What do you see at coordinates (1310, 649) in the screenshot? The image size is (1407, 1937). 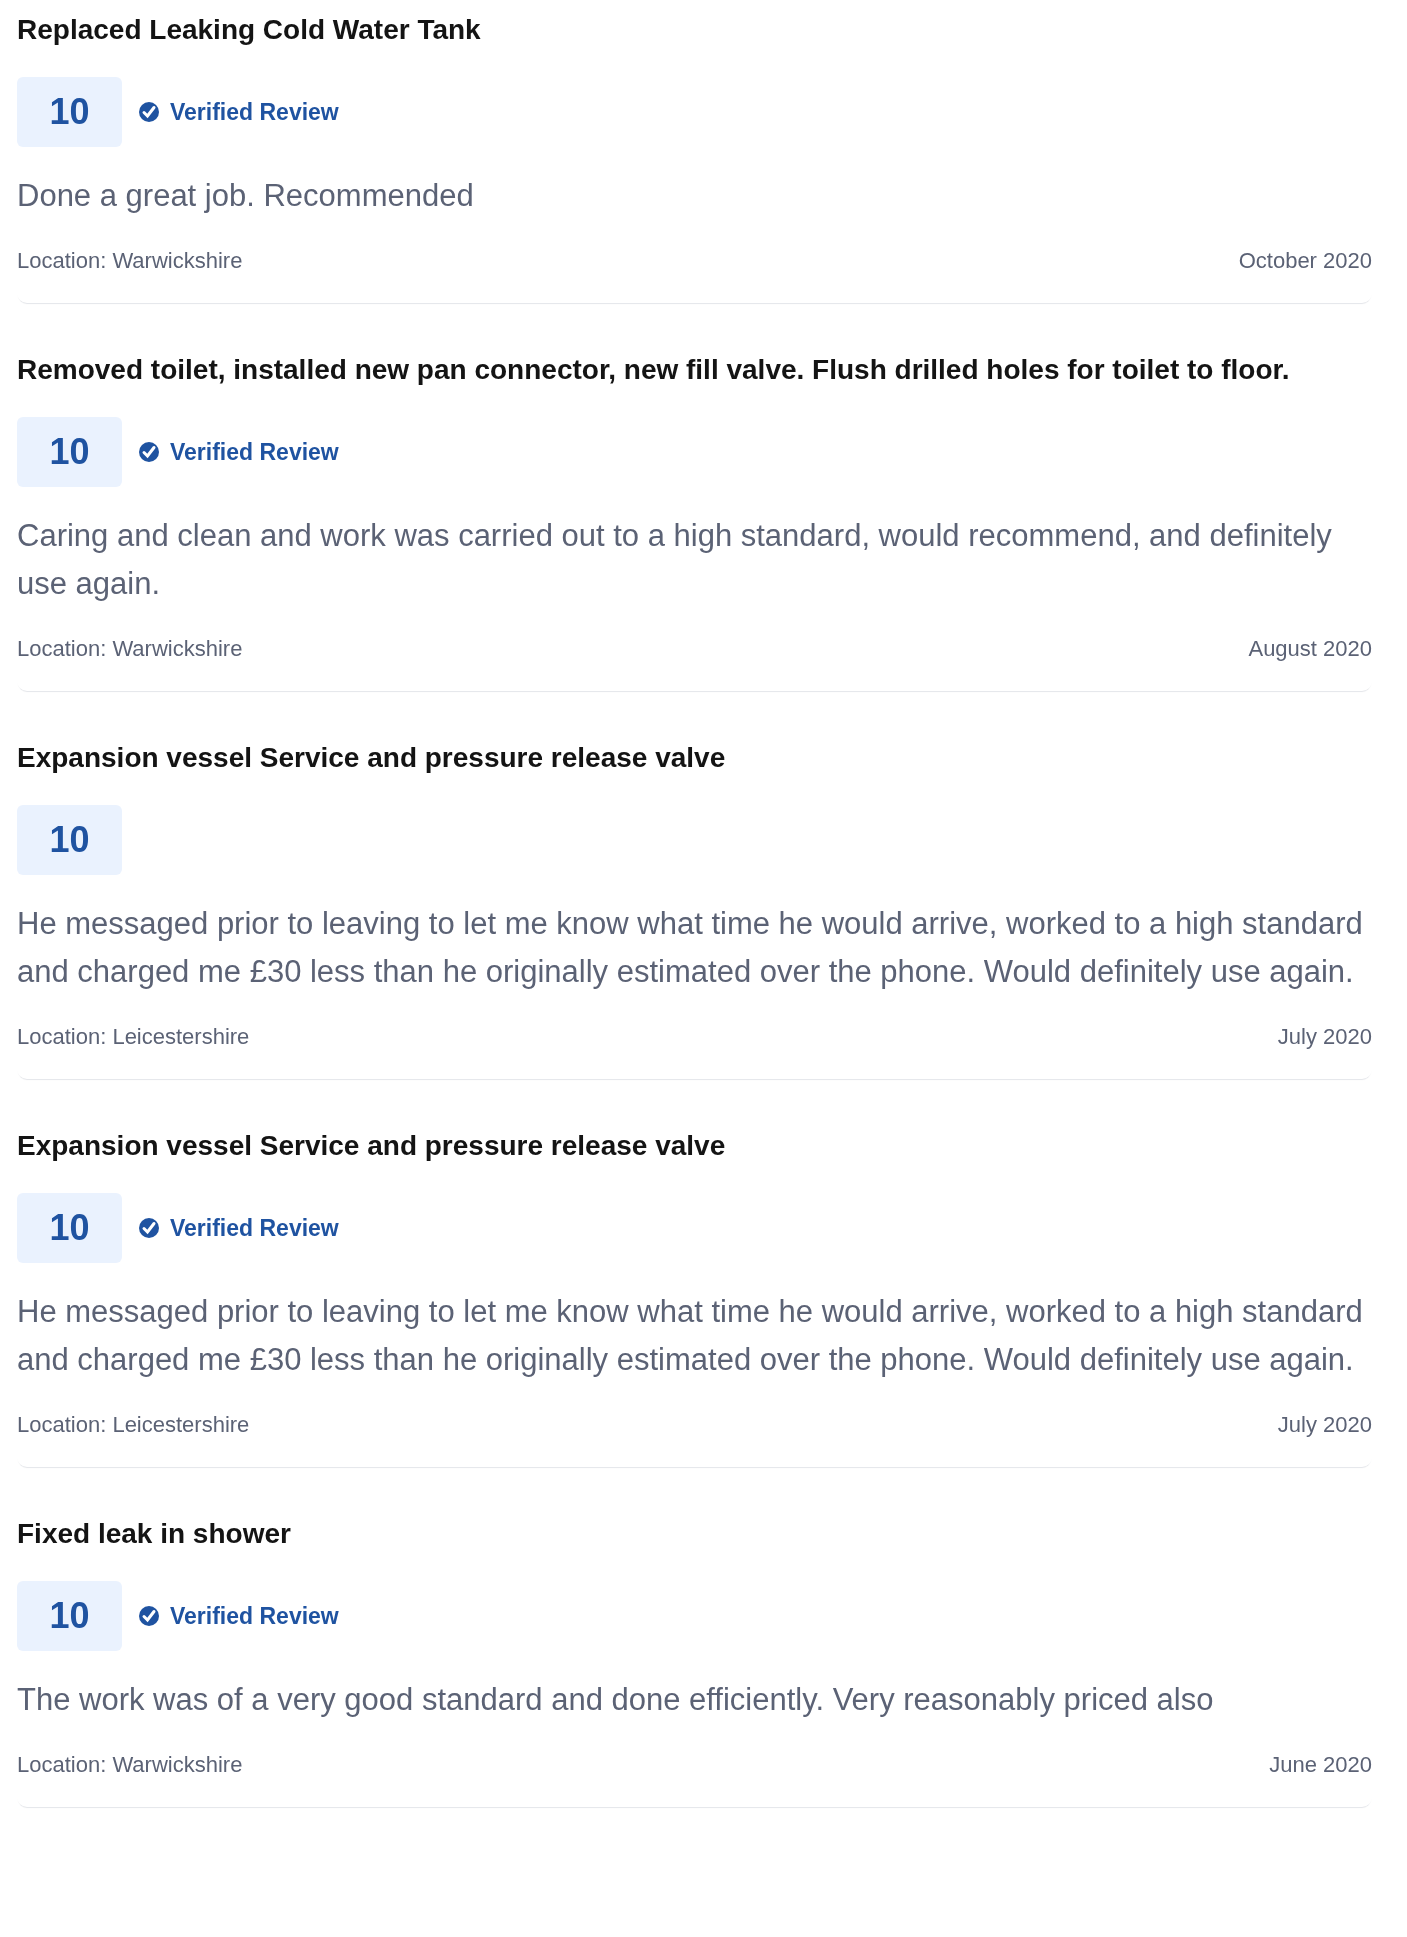 I see `review-date: August 2020` at bounding box center [1310, 649].